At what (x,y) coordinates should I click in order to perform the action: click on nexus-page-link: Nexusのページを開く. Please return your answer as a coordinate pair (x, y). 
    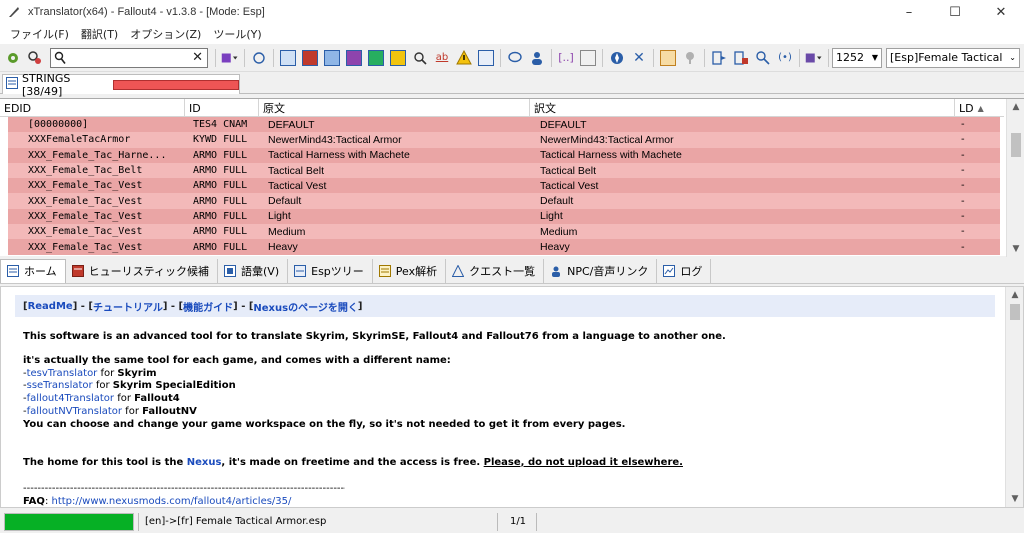
    Looking at the image, I should click on (305, 306).